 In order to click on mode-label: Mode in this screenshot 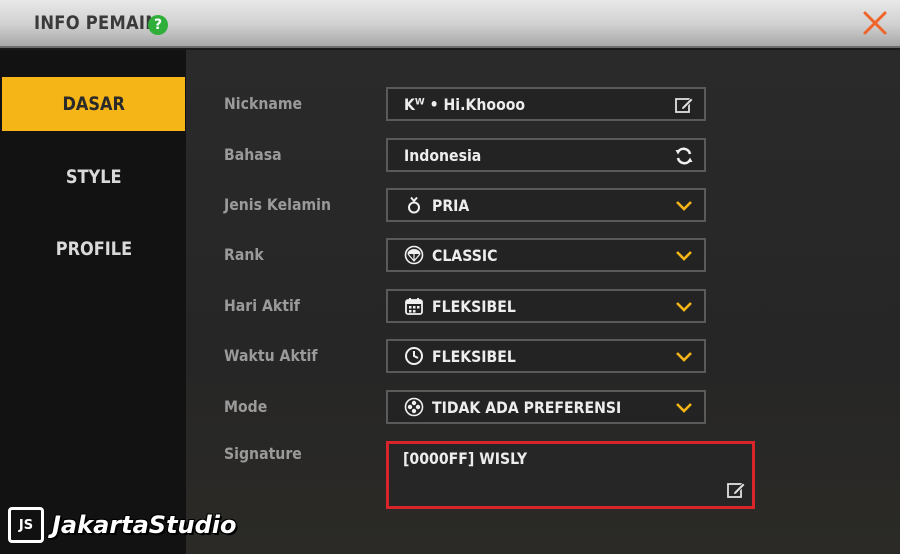, I will do `click(246, 406)`.